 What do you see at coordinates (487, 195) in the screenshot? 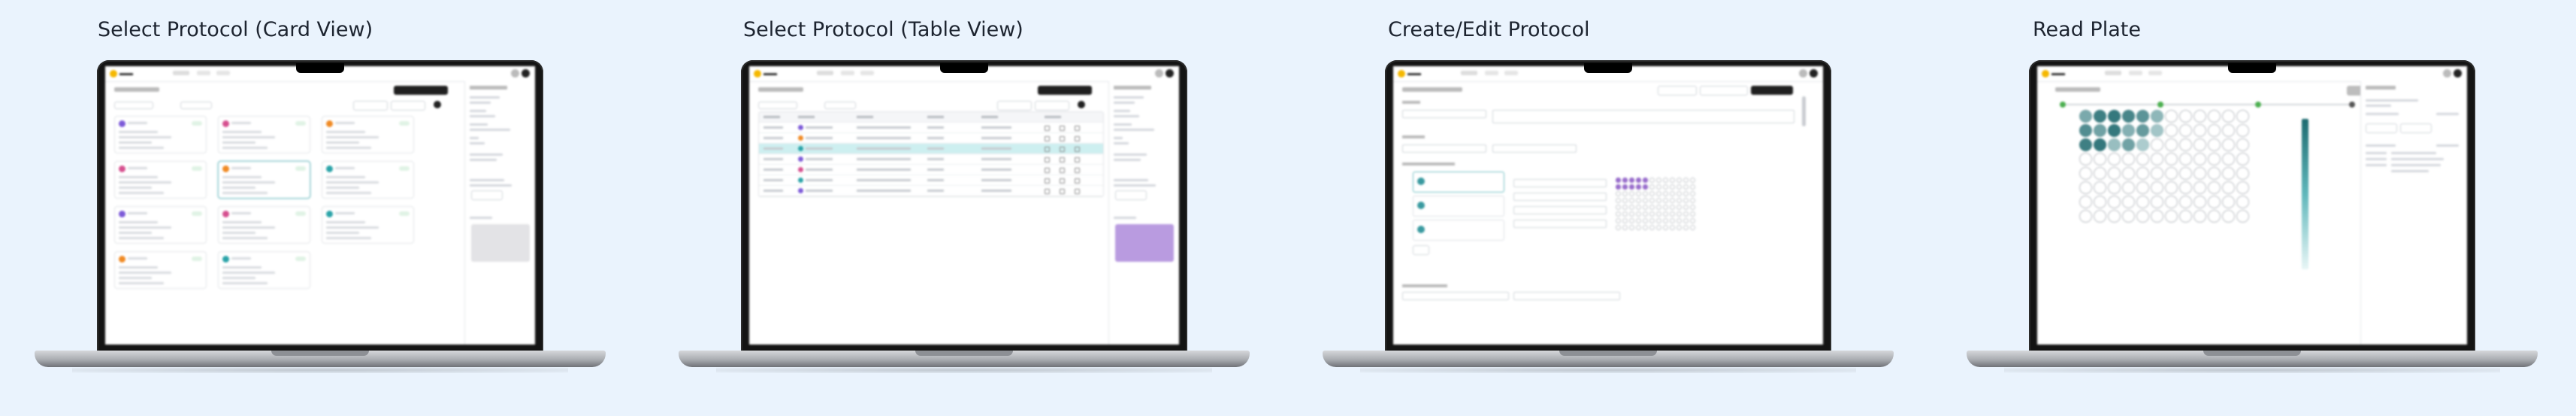
I see `edit-button` at bounding box center [487, 195].